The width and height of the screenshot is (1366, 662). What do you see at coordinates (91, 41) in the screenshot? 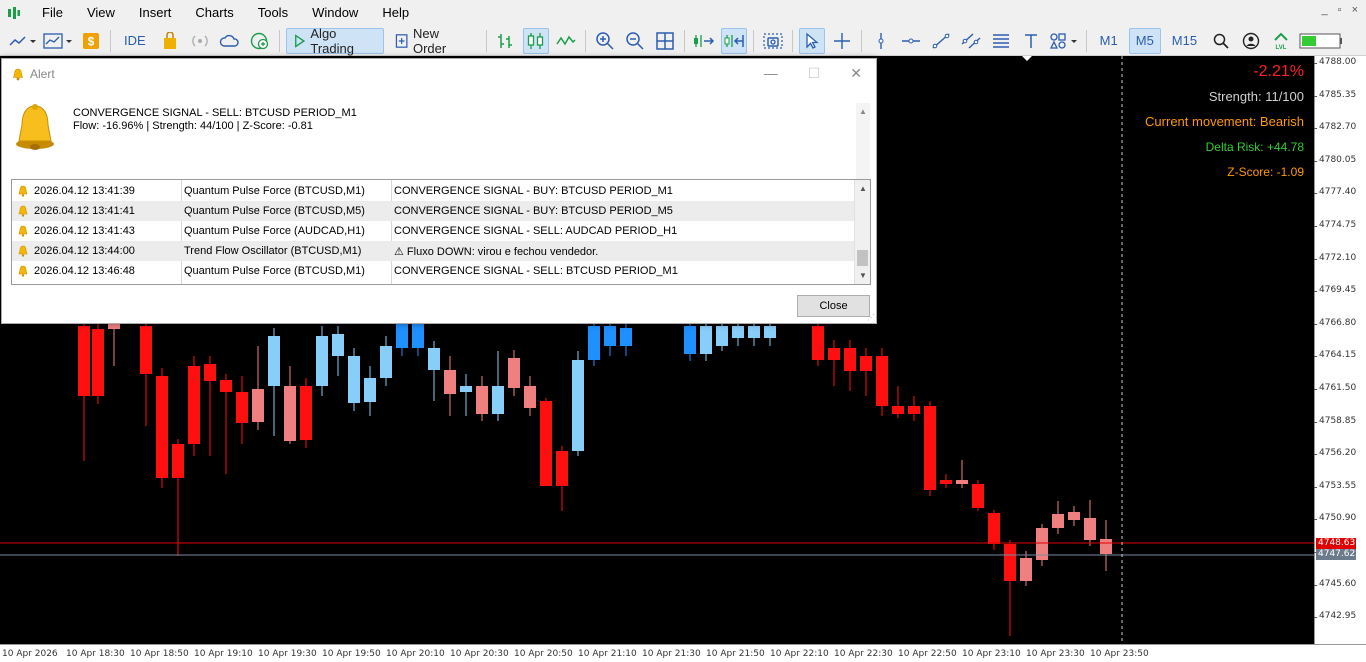
I see `market-icon: $` at bounding box center [91, 41].